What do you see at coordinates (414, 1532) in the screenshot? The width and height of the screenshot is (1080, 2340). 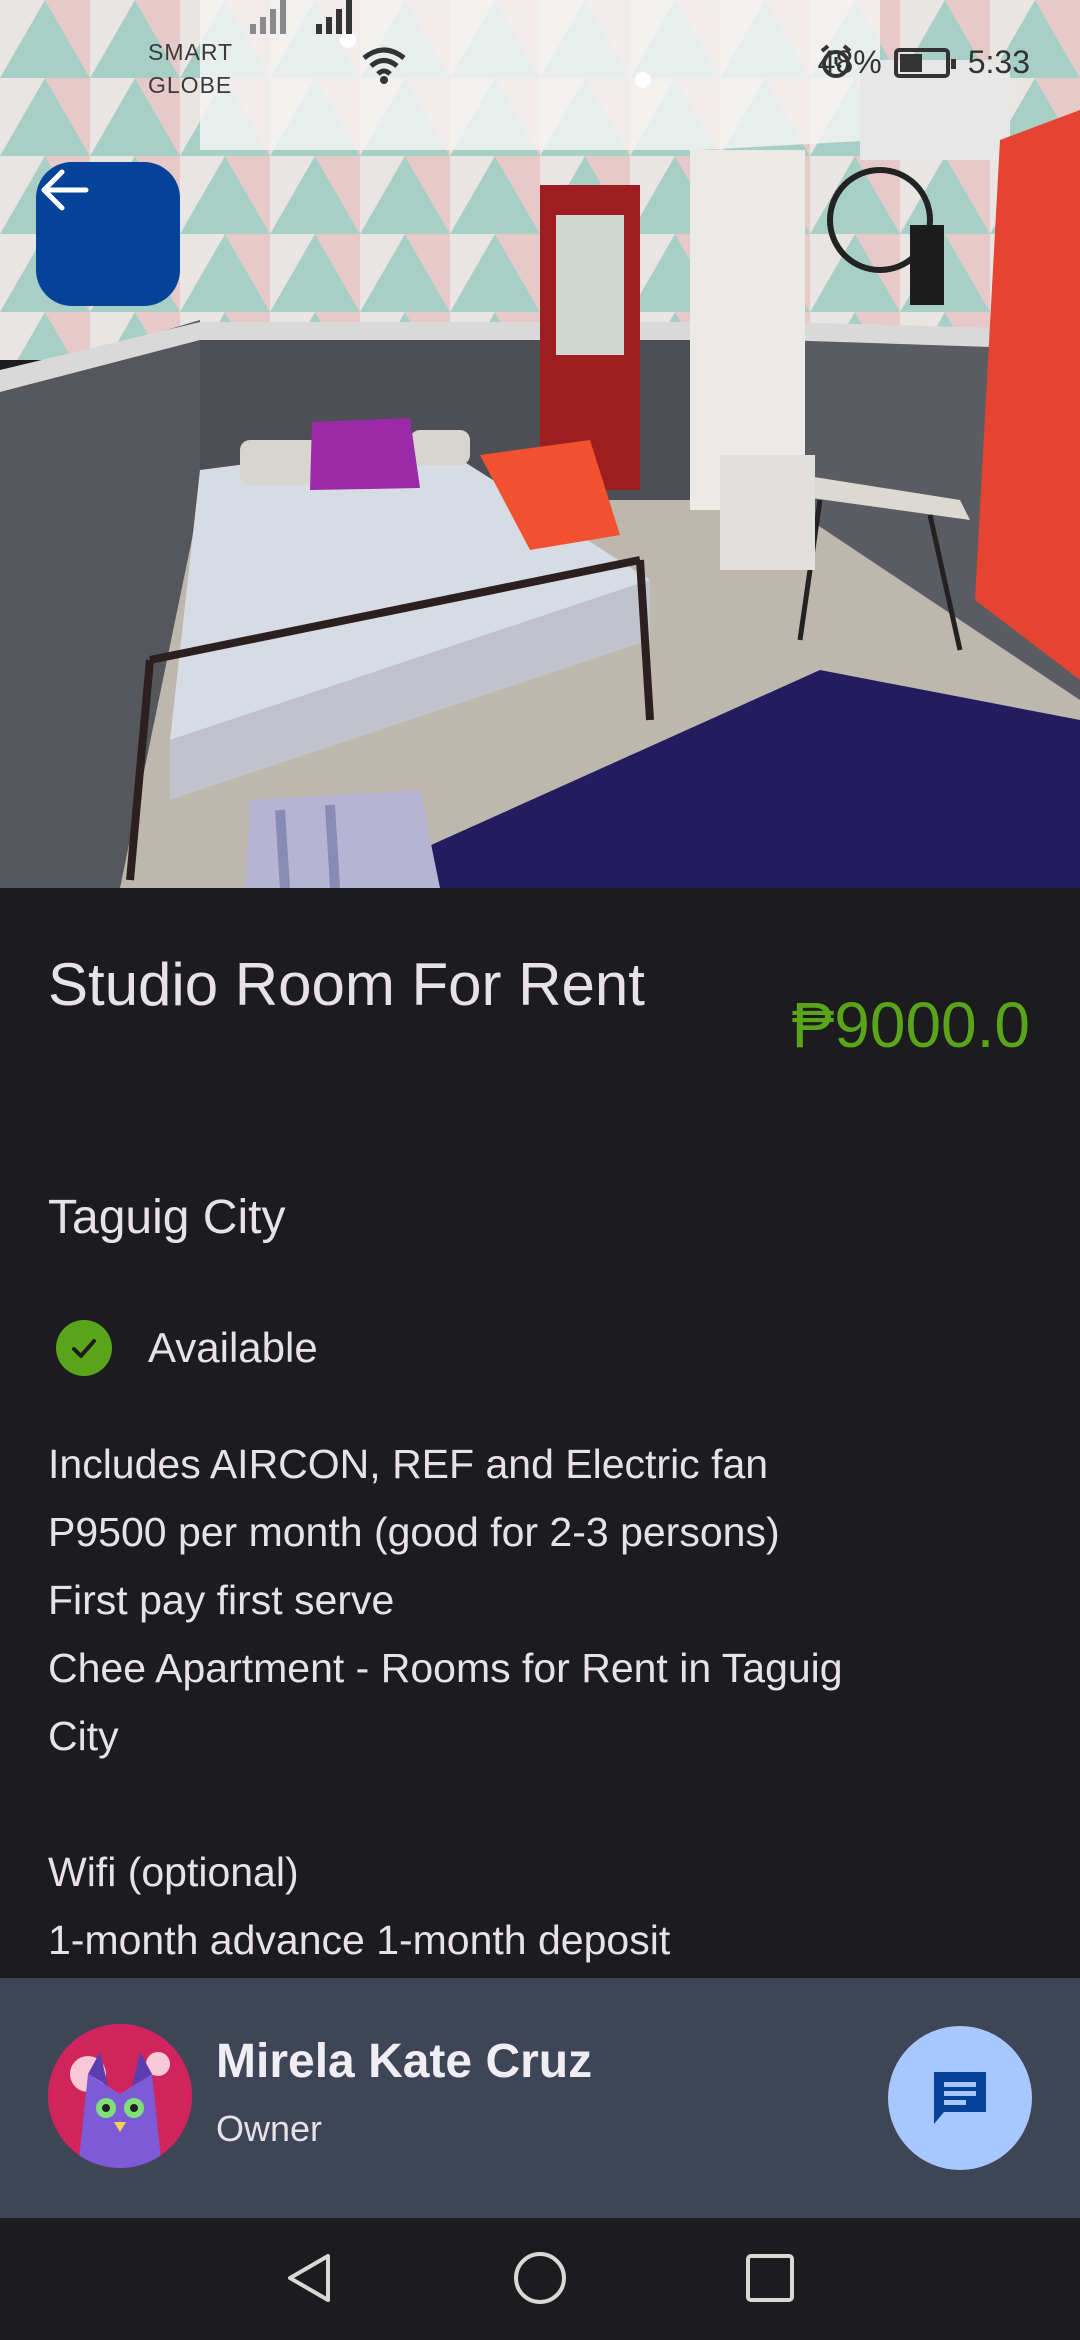 I see `description-line: P9500 per month (good for 2-3 persons)` at bounding box center [414, 1532].